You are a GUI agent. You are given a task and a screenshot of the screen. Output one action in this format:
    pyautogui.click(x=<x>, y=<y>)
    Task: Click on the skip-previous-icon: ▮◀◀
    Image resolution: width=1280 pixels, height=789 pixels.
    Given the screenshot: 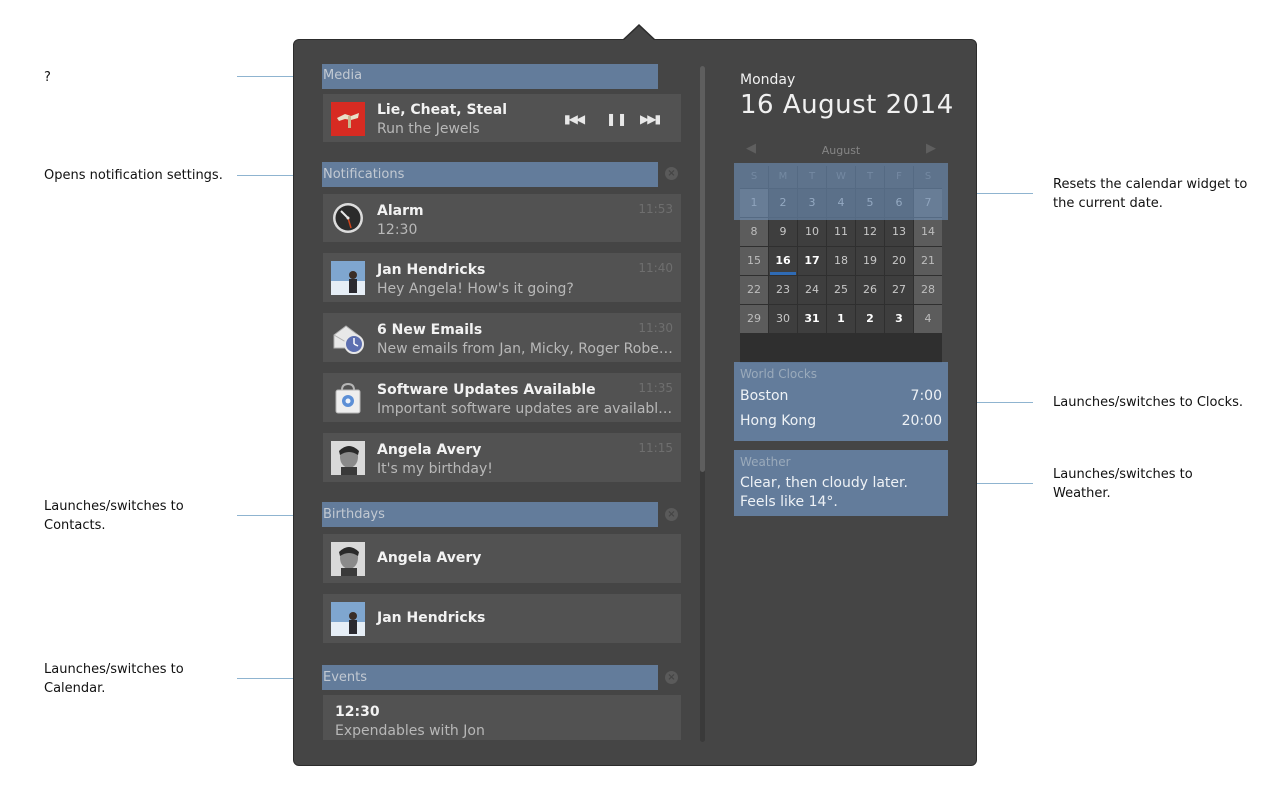 What is the action you would take?
    pyautogui.click(x=574, y=119)
    